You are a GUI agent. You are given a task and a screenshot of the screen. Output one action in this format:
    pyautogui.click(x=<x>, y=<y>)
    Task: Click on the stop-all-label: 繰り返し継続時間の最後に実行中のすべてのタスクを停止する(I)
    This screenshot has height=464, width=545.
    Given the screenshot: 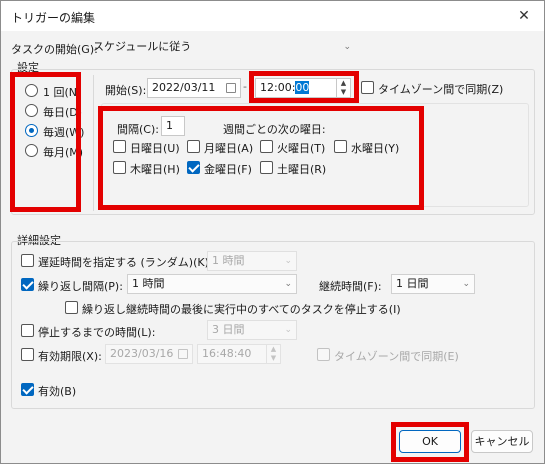 What is the action you would take?
    pyautogui.click(x=241, y=309)
    